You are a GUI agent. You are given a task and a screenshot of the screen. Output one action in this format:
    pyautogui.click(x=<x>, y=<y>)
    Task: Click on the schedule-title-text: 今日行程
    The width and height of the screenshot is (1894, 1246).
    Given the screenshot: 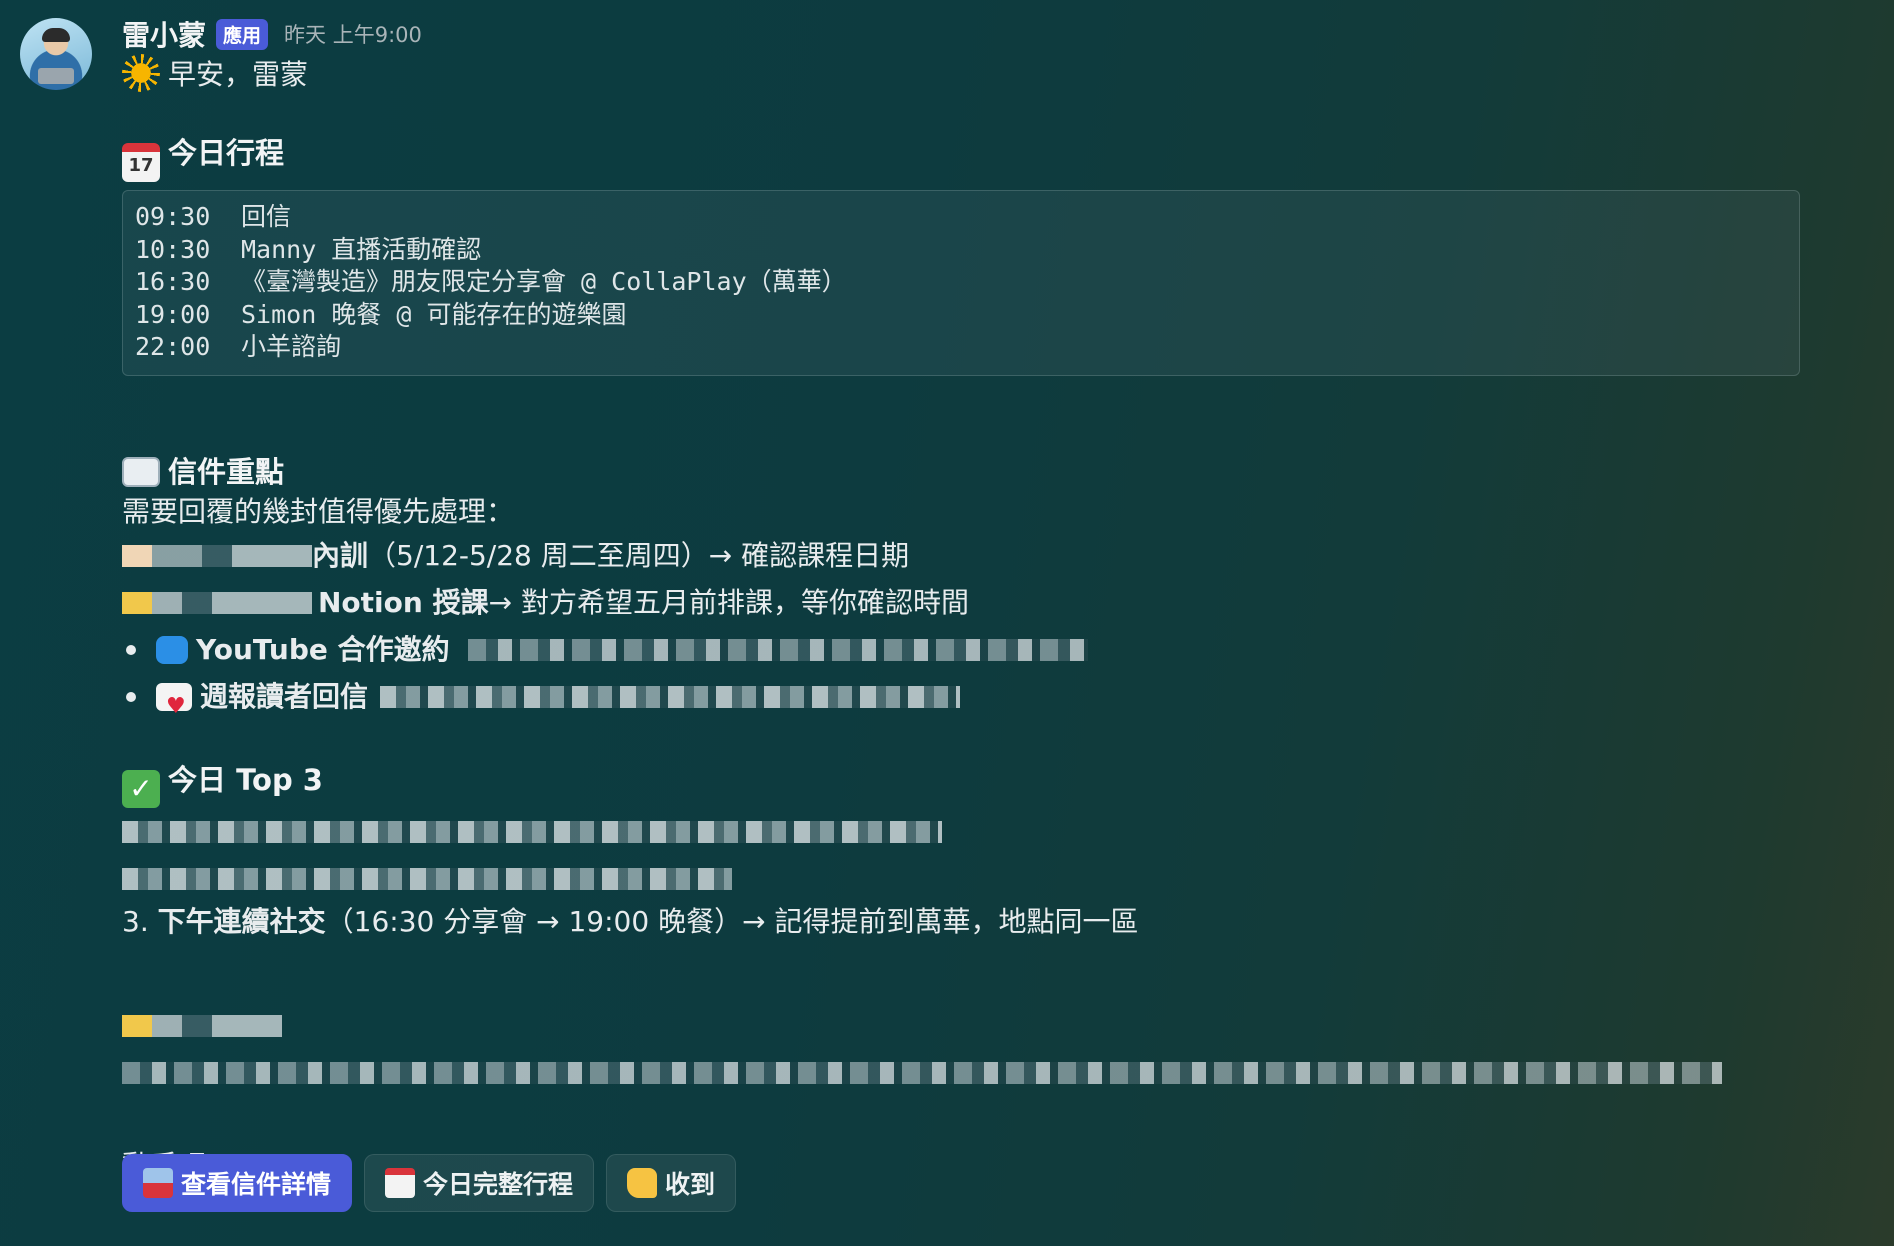 What is the action you would take?
    pyautogui.click(x=226, y=153)
    